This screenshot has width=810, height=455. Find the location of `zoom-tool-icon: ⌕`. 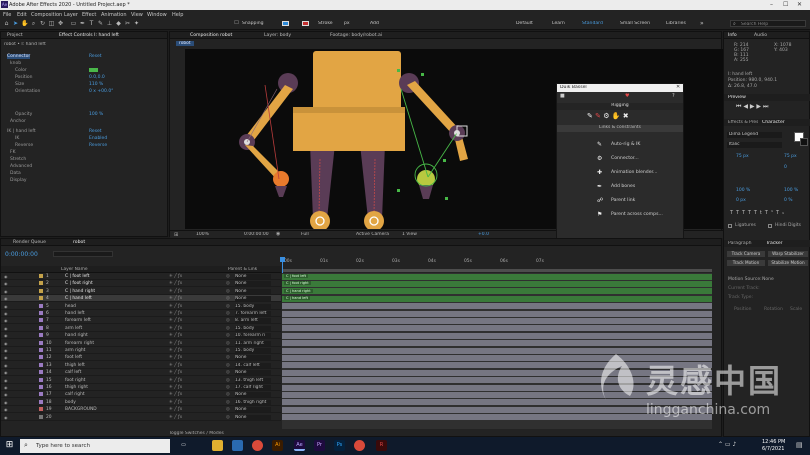

zoom-tool-icon: ⌕ is located at coordinates (33, 23).